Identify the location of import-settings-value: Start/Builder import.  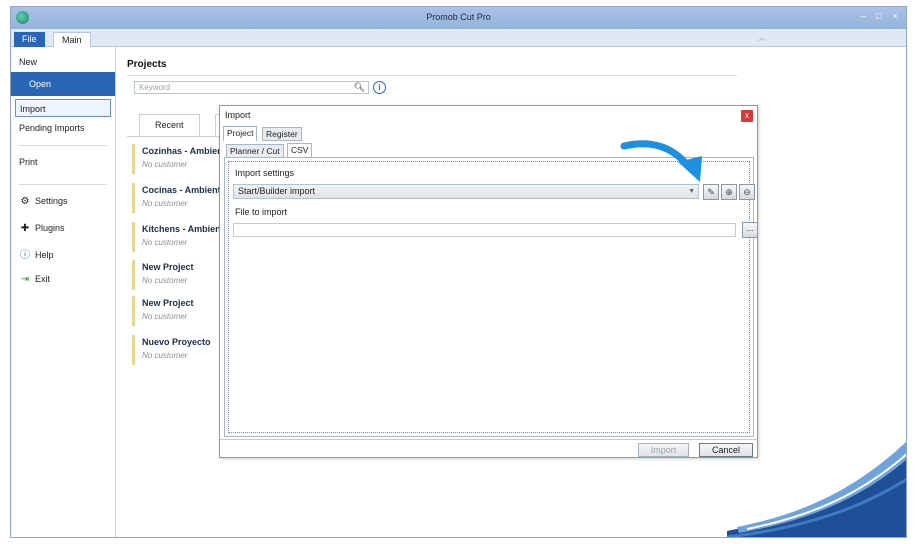
(277, 191).